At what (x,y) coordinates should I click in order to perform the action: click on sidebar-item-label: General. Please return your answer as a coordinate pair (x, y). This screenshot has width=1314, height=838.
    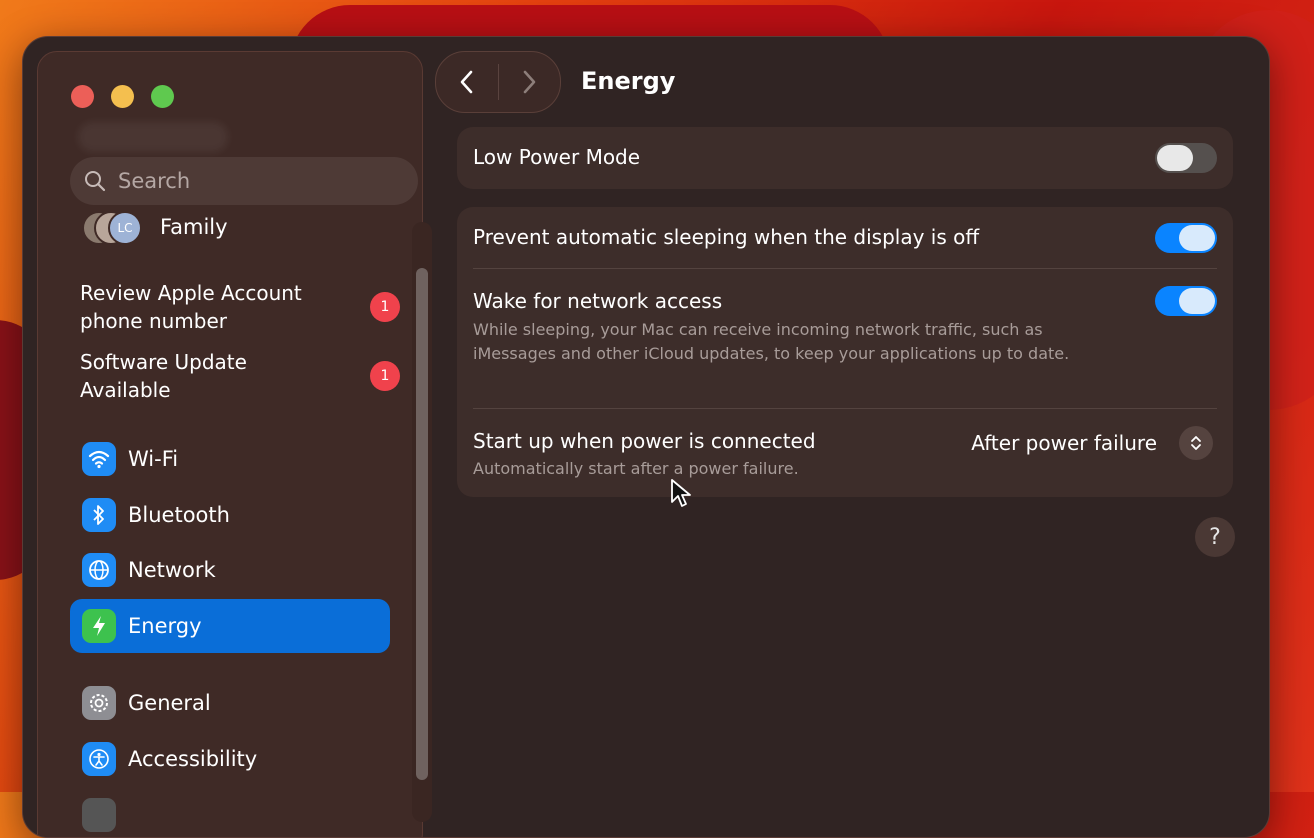
    Looking at the image, I should click on (169, 703).